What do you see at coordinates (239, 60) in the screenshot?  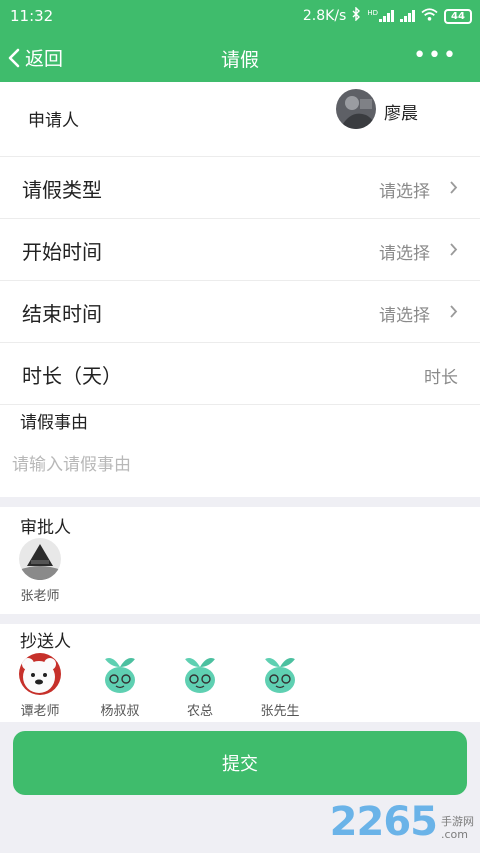 I see `page-title: 请假` at bounding box center [239, 60].